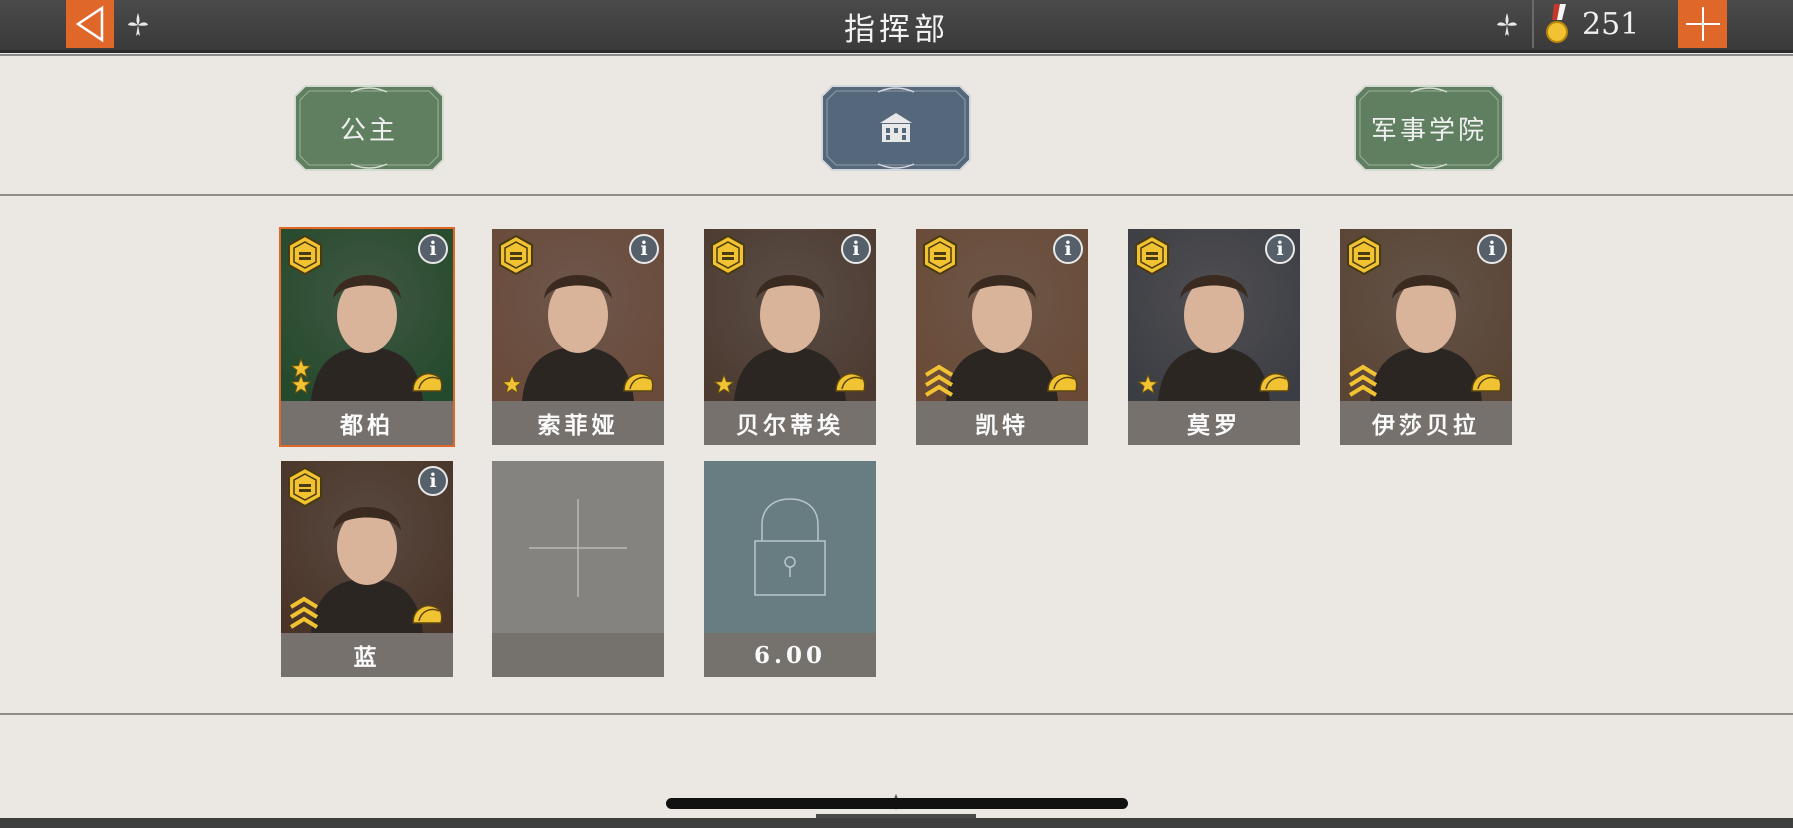  I want to click on commander-name: 贝尔蒂埃, so click(790, 423).